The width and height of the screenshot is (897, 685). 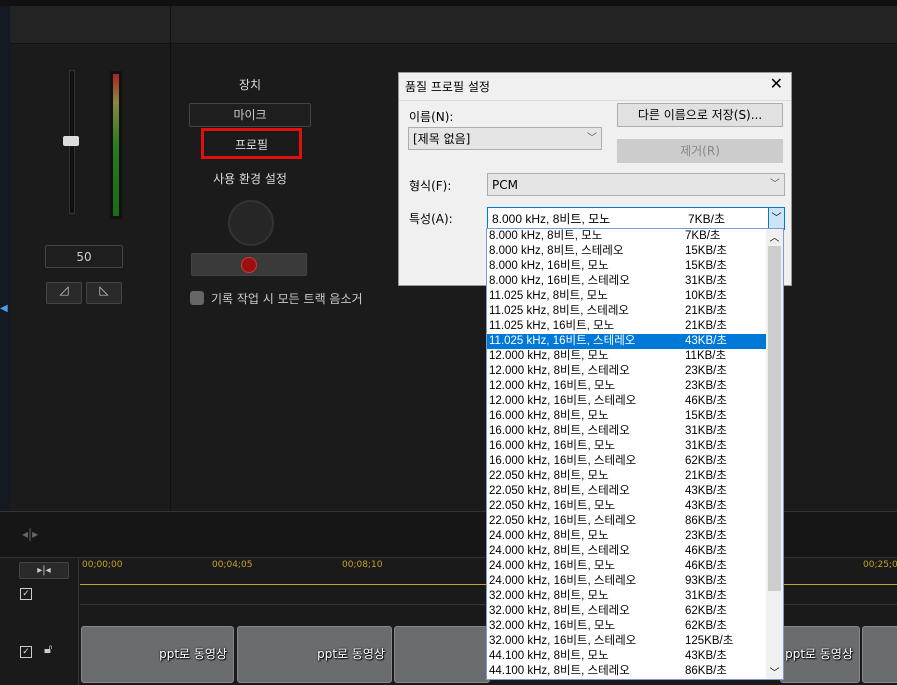 What do you see at coordinates (197, 298) in the screenshot?
I see `mute-all-checkbox` at bounding box center [197, 298].